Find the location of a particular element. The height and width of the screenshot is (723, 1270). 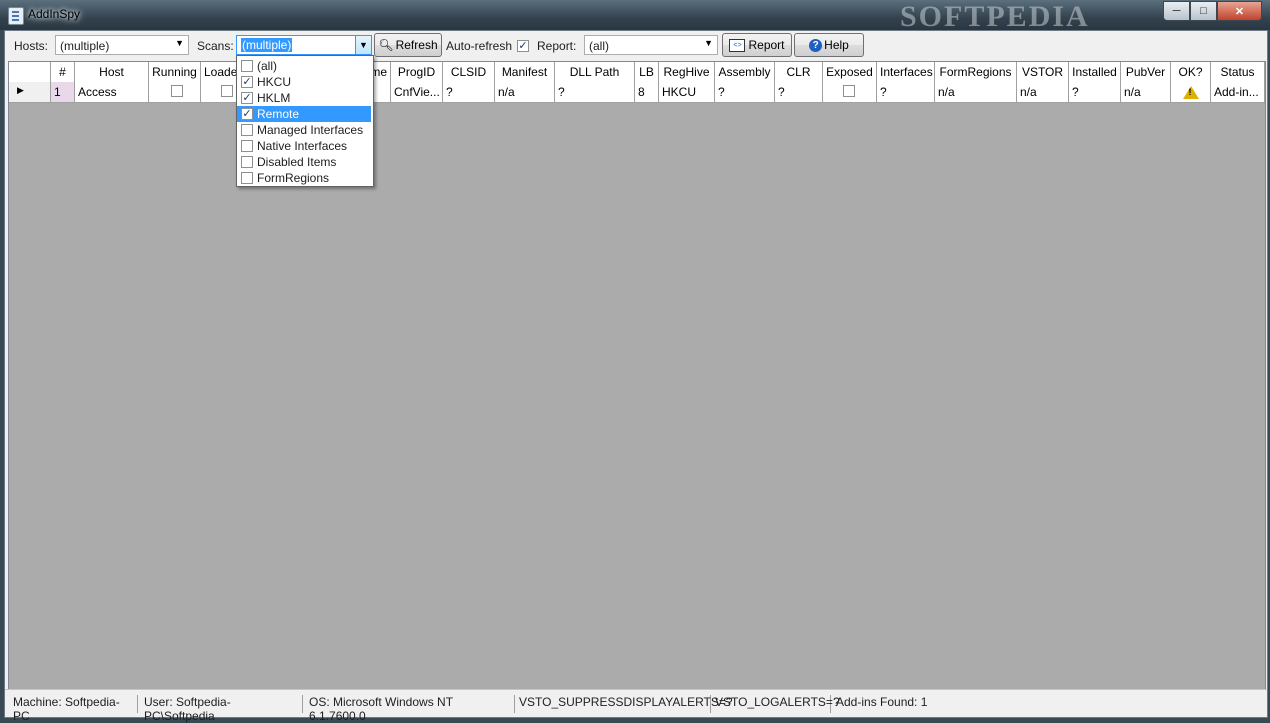

refresh-button: 🔍︎ Refresh is located at coordinates (408, 45).